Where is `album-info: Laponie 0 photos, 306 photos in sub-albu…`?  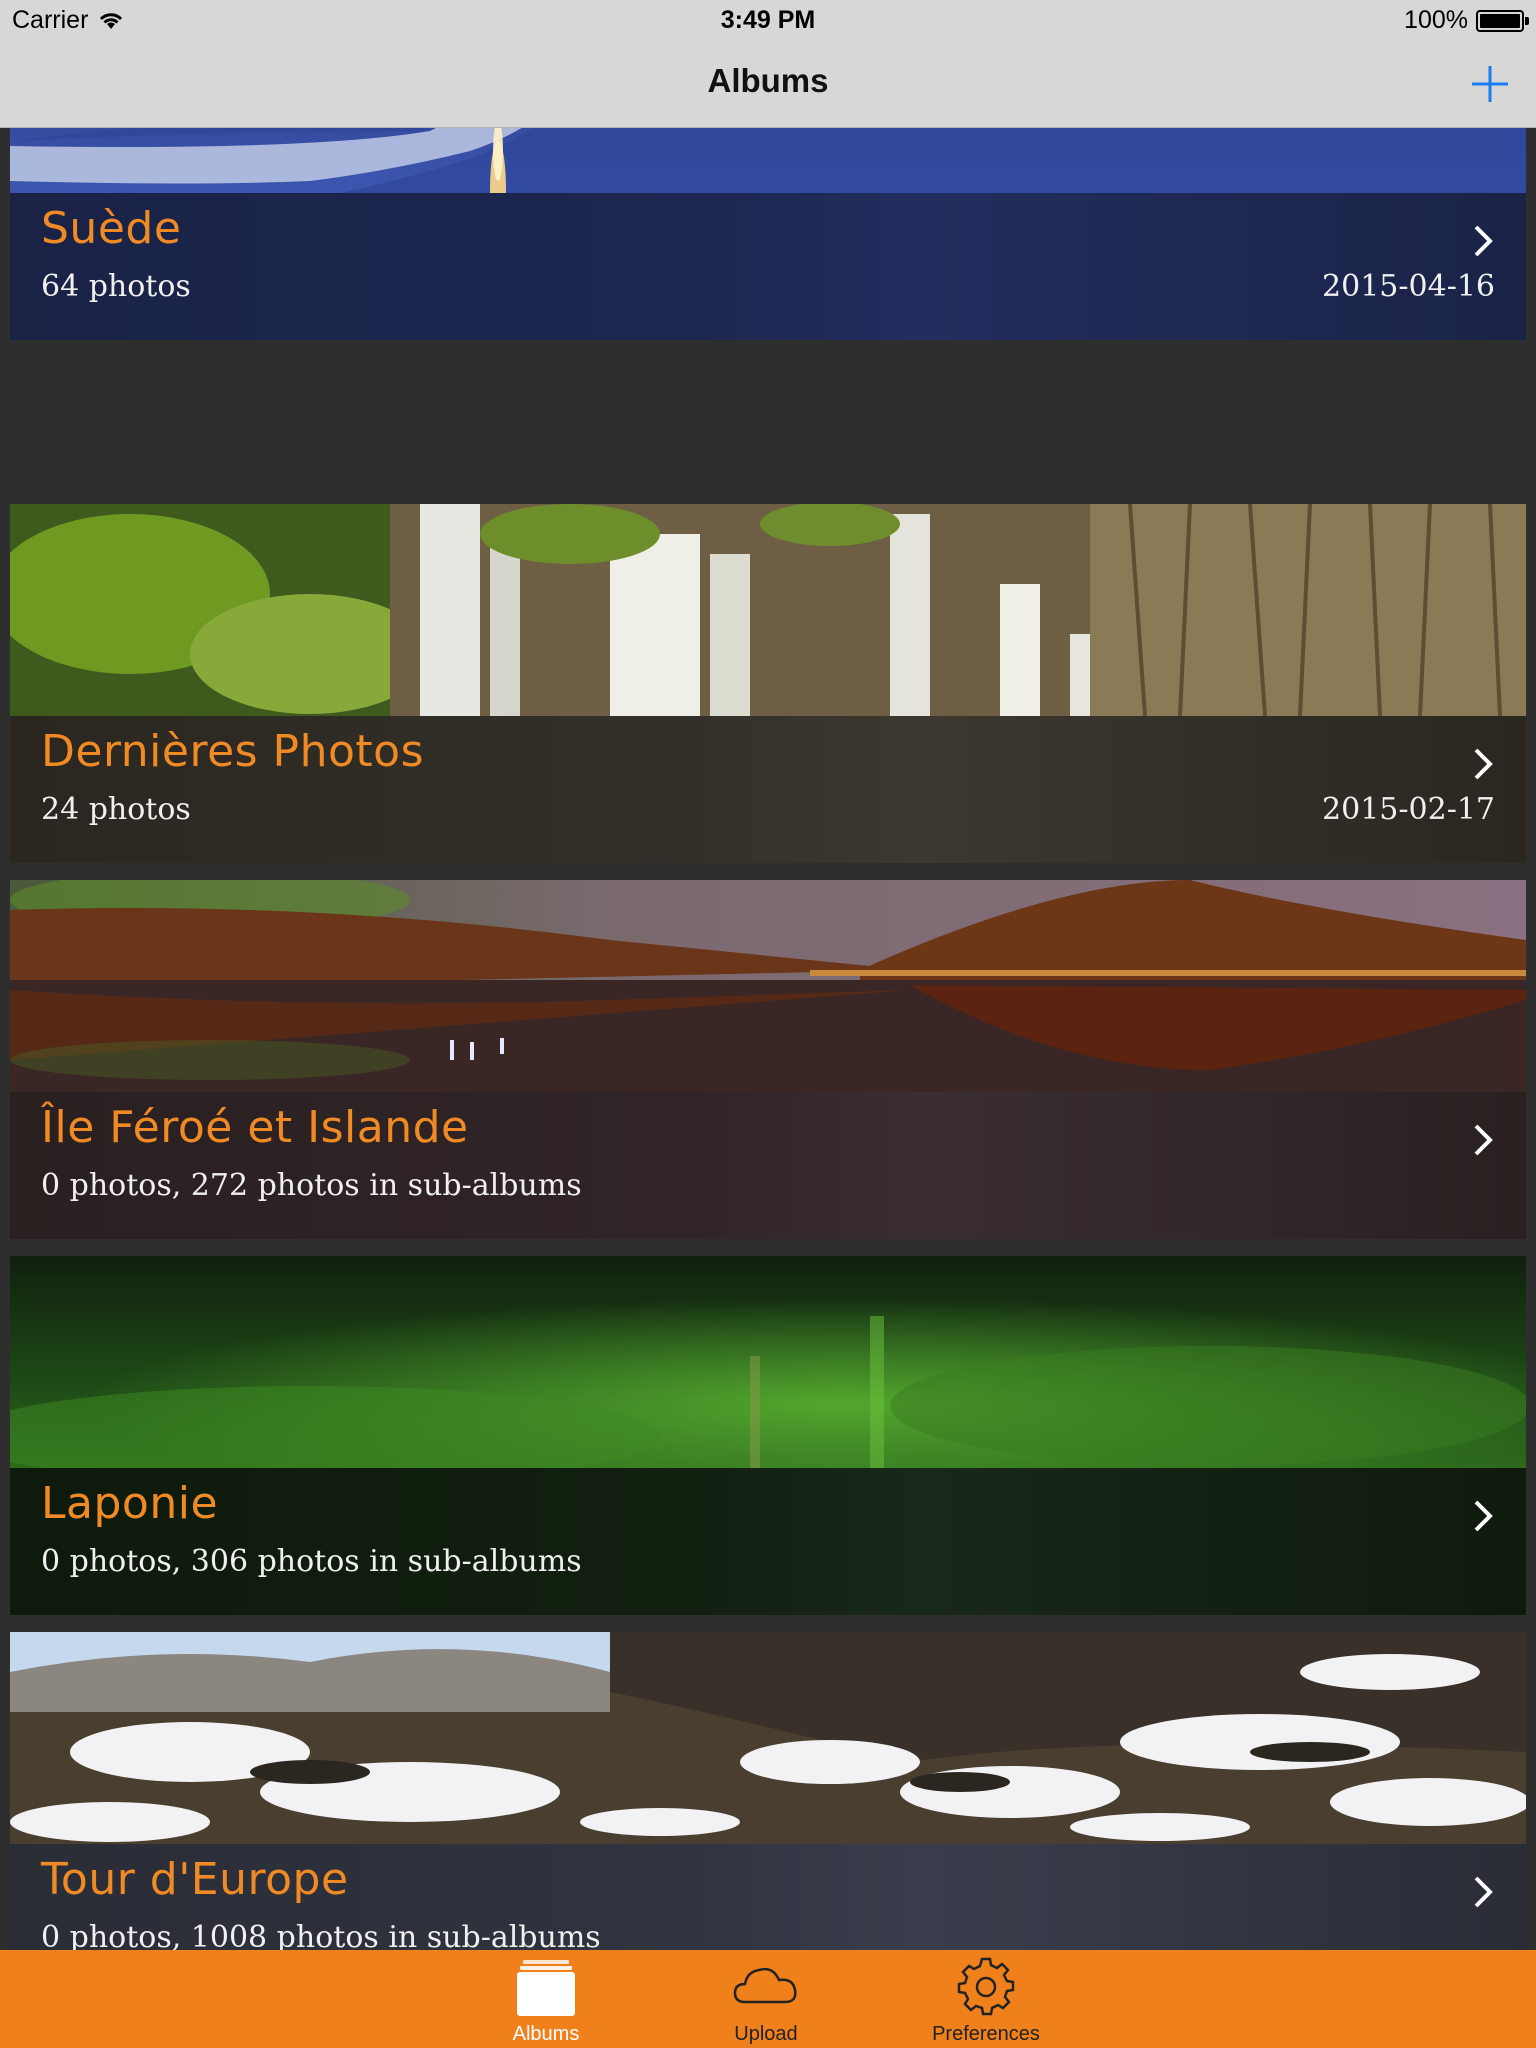
album-info: Laponie 0 photos, 306 photos in sub-albu… is located at coordinates (768, 1541).